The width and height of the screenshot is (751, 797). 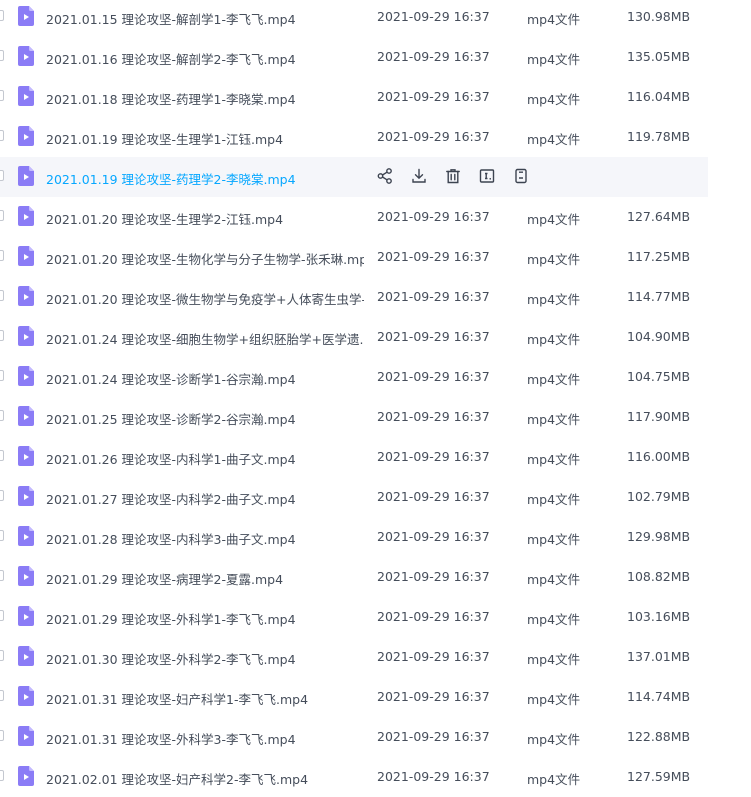 What do you see at coordinates (205, 618) in the screenshot?
I see `file-name: 2021.01.29 理论攻坚-外科学1-李飞飞.mp4` at bounding box center [205, 618].